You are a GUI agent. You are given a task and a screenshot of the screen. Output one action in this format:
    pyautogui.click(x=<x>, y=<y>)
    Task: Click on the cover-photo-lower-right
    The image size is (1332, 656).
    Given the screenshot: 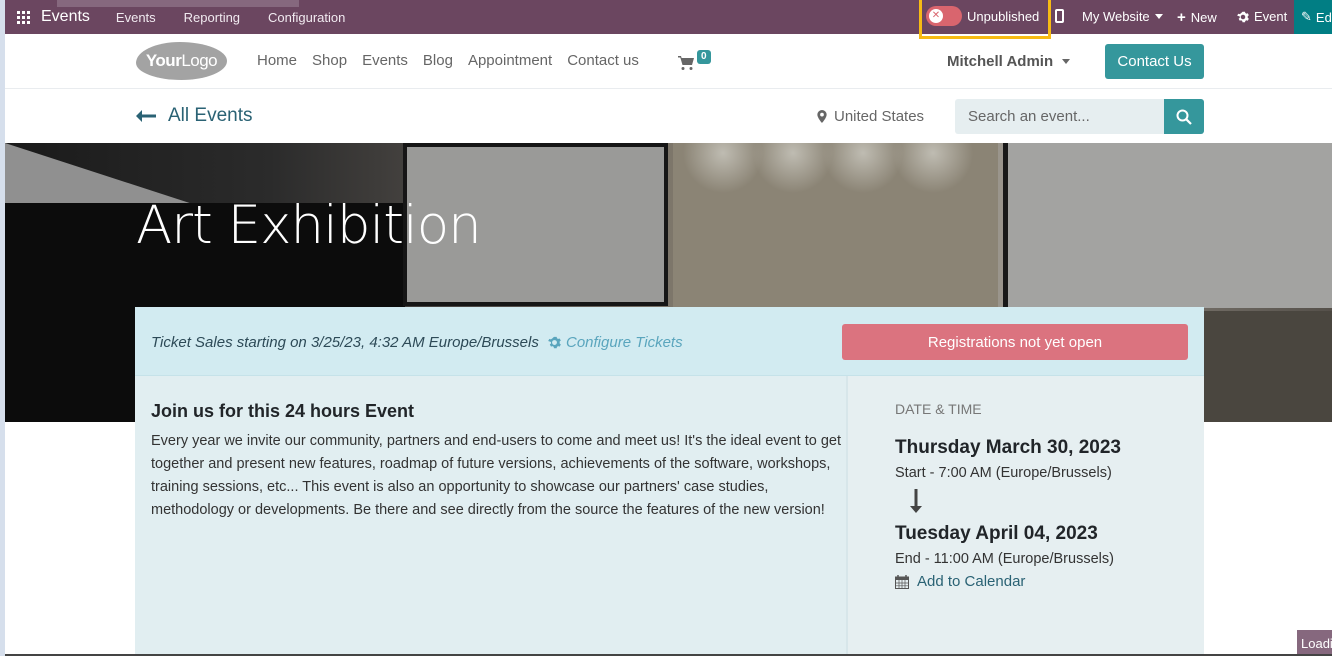 What is the action you would take?
    pyautogui.click(x=1268, y=366)
    